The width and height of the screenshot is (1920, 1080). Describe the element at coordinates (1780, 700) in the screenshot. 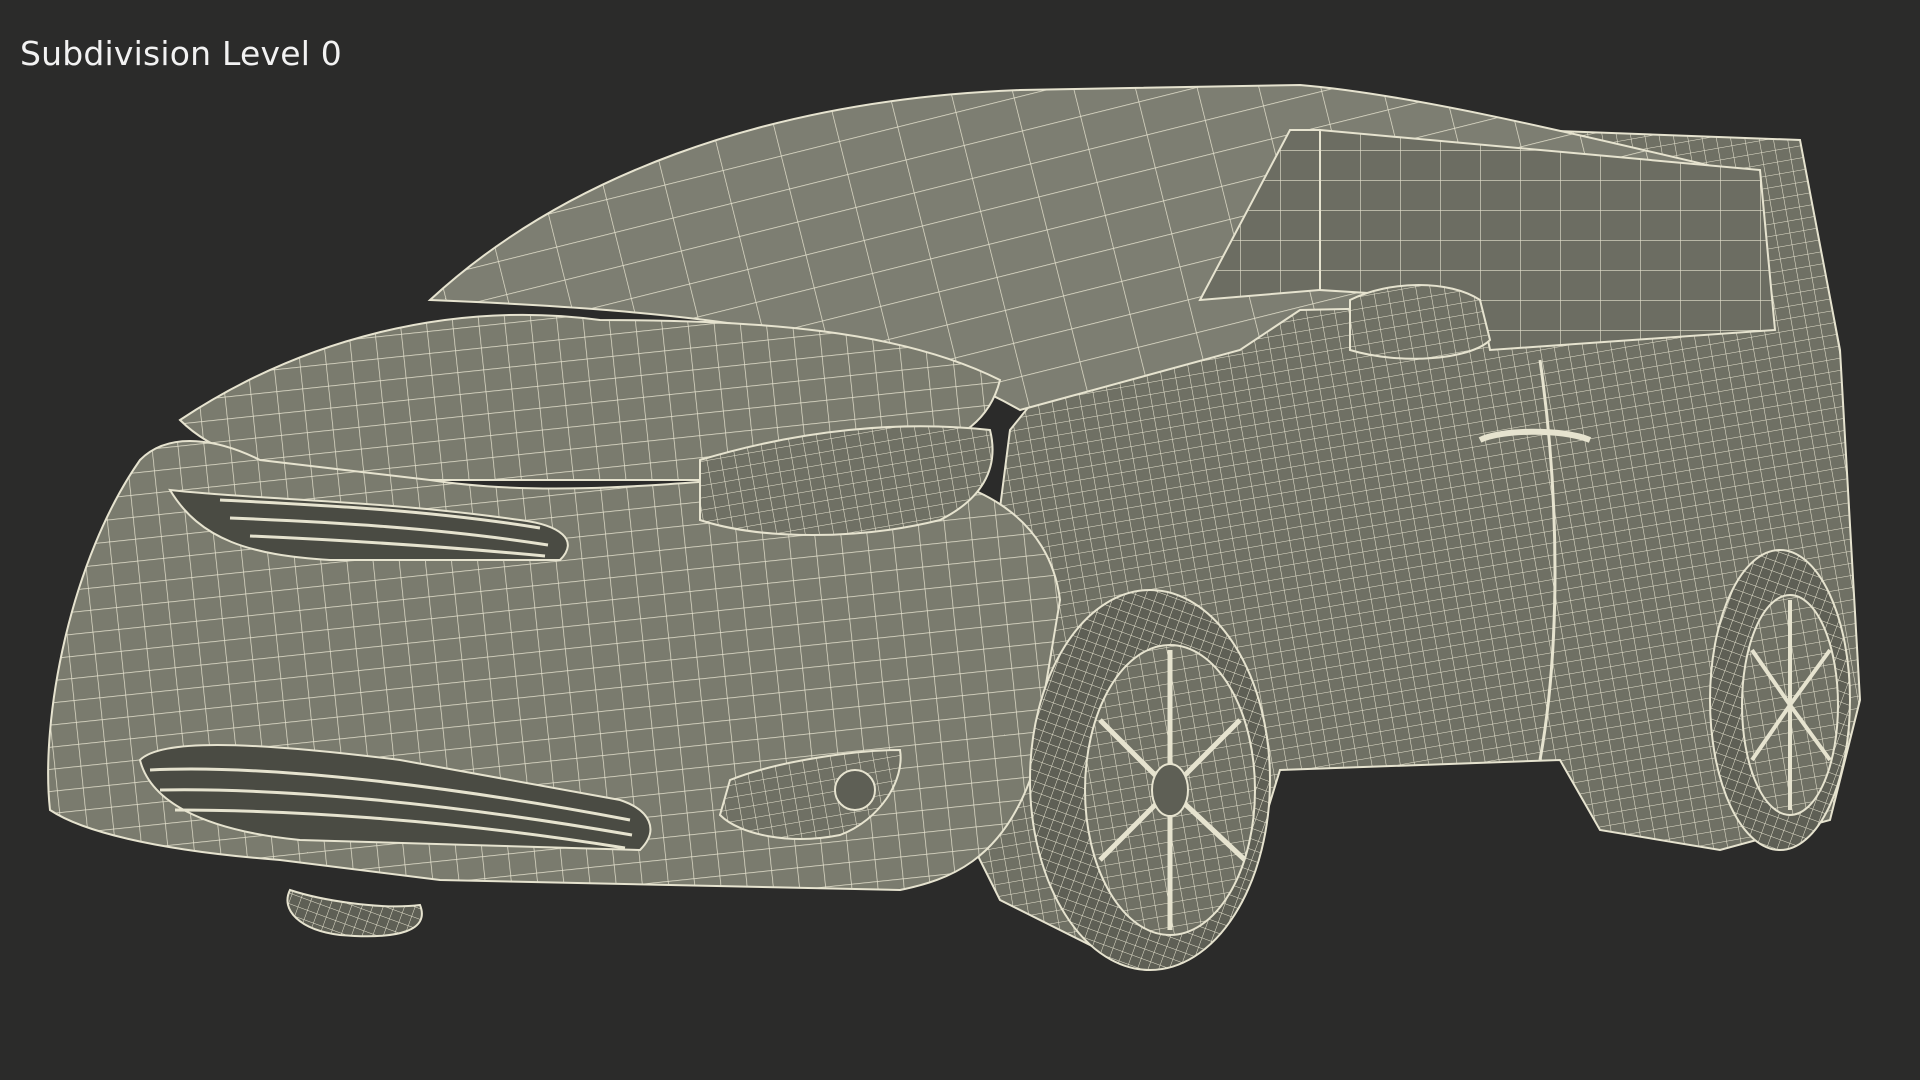

I see `car-rear-wheel` at that location.